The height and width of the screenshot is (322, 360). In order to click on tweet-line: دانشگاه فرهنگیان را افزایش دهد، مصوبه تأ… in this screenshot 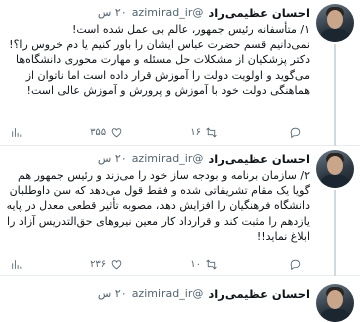, I will do `click(158, 206)`.